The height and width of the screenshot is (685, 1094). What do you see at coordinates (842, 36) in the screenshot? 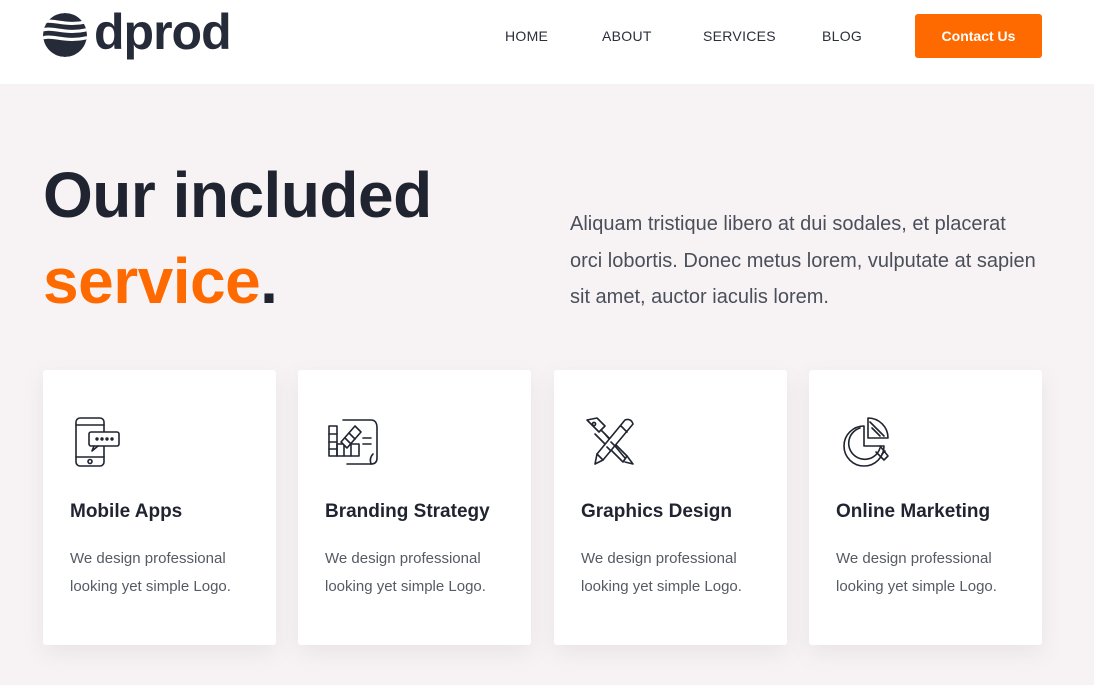
I see `nav-item-blog: BLOG` at bounding box center [842, 36].